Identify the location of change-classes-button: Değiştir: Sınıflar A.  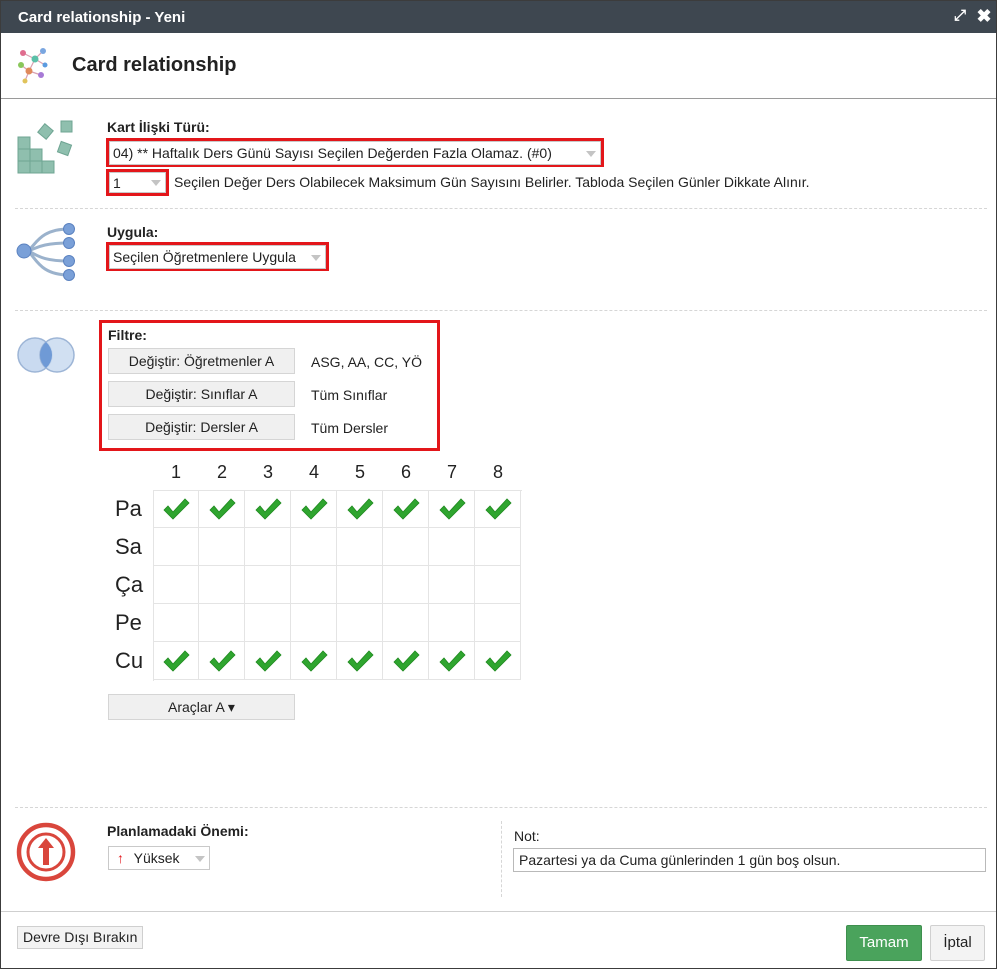
(201, 394).